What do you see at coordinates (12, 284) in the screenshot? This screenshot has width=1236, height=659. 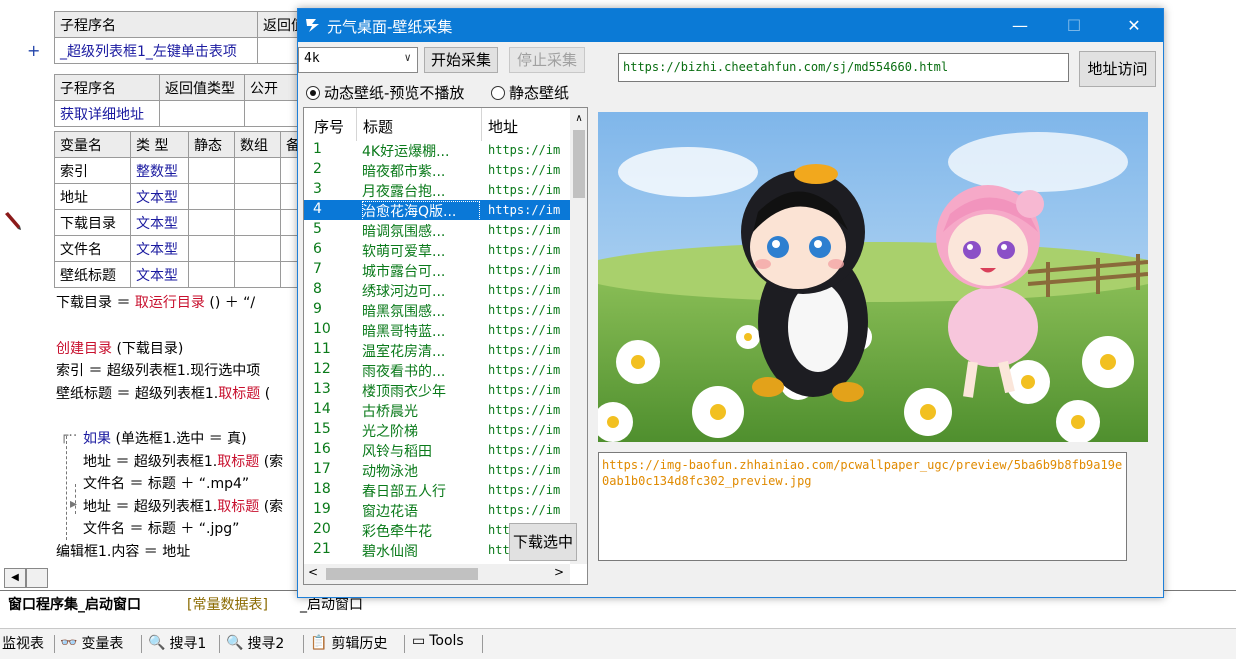 I see `ide-gutter` at bounding box center [12, 284].